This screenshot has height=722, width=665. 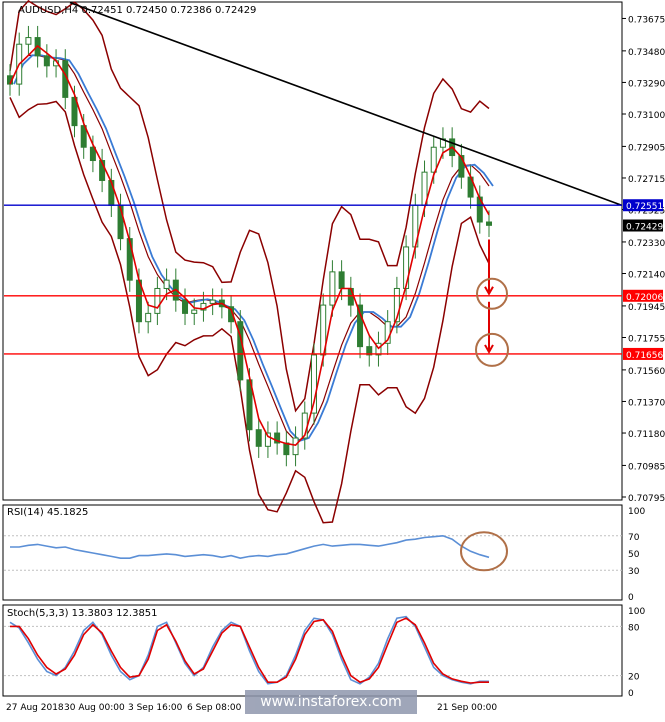 What do you see at coordinates (634, 678) in the screenshot?
I see `stoch-tick-label: 20` at bounding box center [634, 678].